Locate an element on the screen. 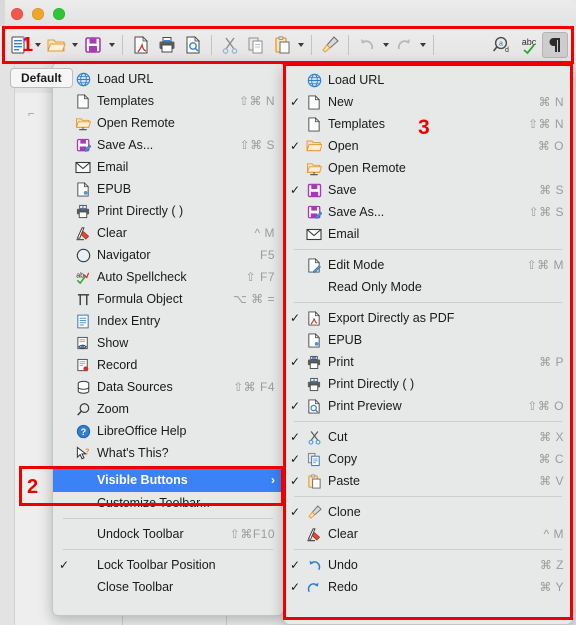  submenu-item-new: ✓ New ⌘ N is located at coordinates (428, 102).